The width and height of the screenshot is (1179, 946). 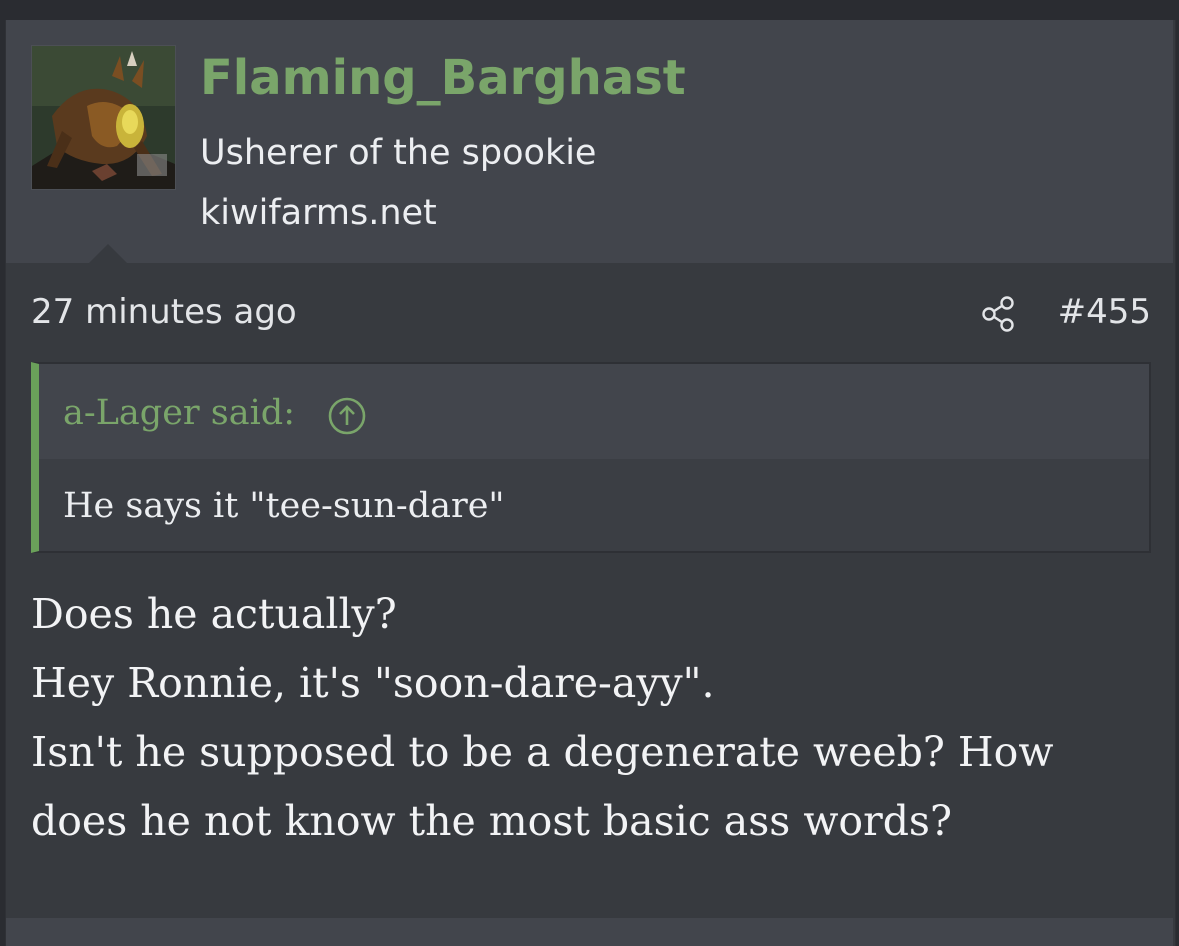 I want to click on quote-header: a-Lager said:, so click(x=594, y=411).